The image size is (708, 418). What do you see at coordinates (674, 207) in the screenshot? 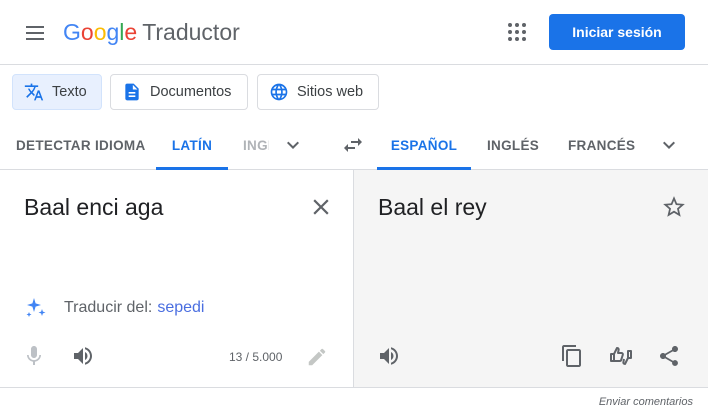
I see `star-icon` at bounding box center [674, 207].